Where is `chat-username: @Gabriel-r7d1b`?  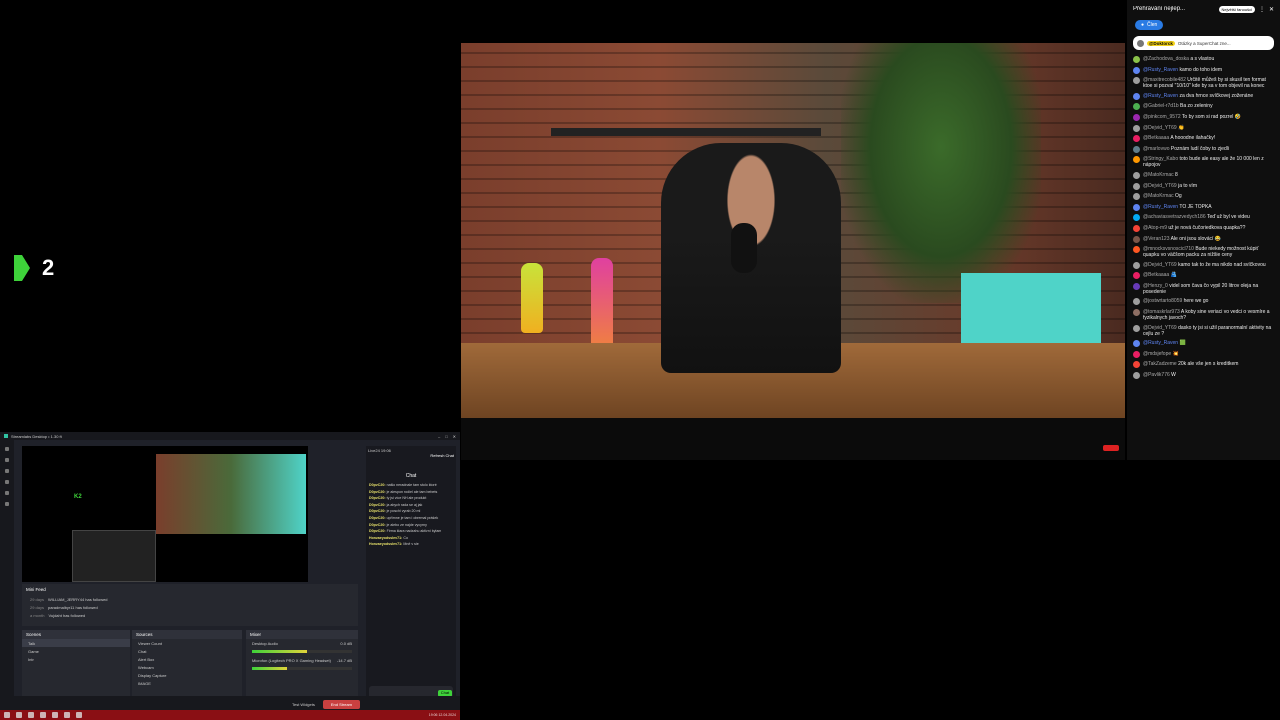 chat-username: @Gabriel-r7d1b is located at coordinates (1161, 106).